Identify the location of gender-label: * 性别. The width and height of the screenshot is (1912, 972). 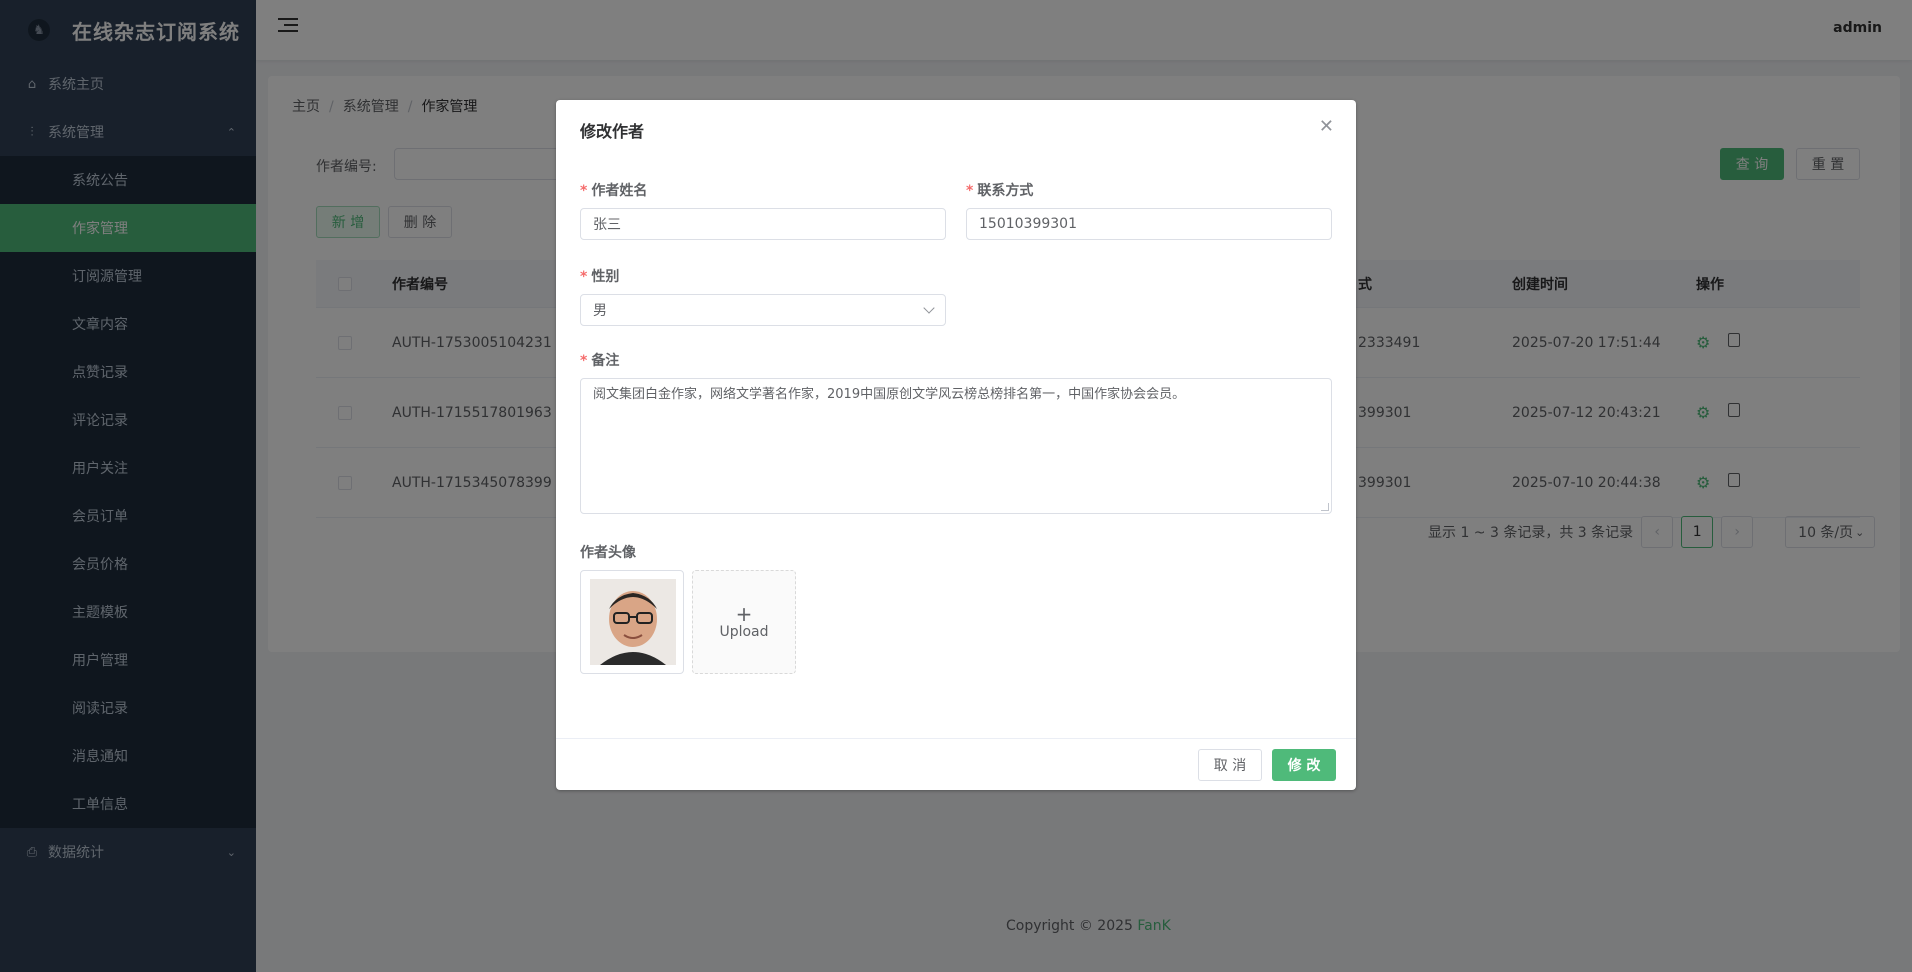
(600, 277).